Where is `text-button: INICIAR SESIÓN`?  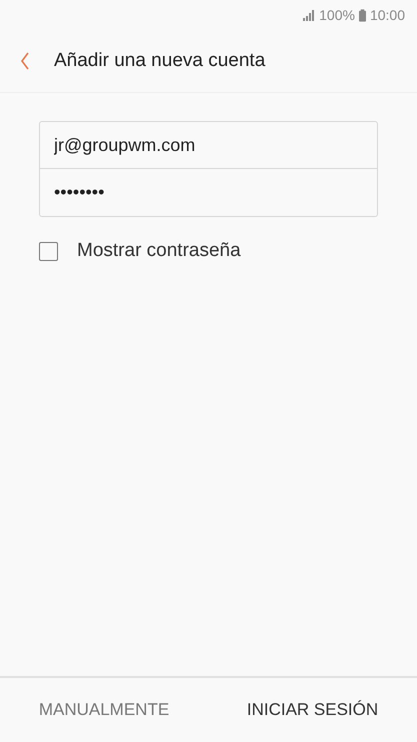
text-button: INICIAR SESIÓN is located at coordinates (312, 710).